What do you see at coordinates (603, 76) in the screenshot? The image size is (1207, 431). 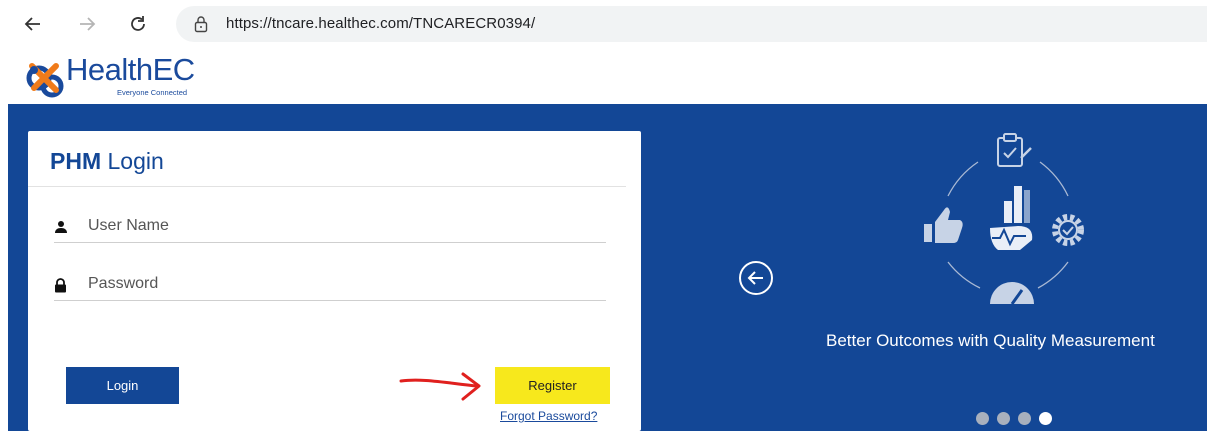 I see `app-header: HealthEC Everyone Connected` at bounding box center [603, 76].